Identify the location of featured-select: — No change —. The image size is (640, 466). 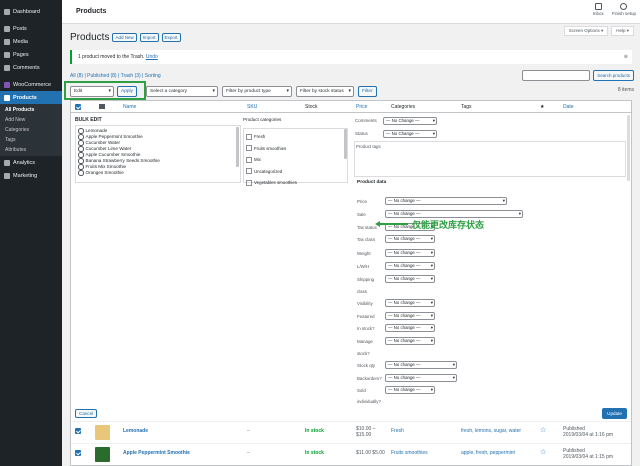
(410, 316).